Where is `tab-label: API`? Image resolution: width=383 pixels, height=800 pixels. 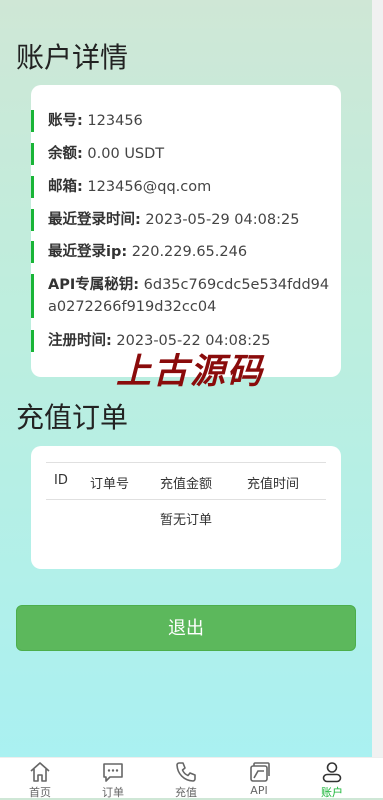 tab-label: API is located at coordinates (259, 790).